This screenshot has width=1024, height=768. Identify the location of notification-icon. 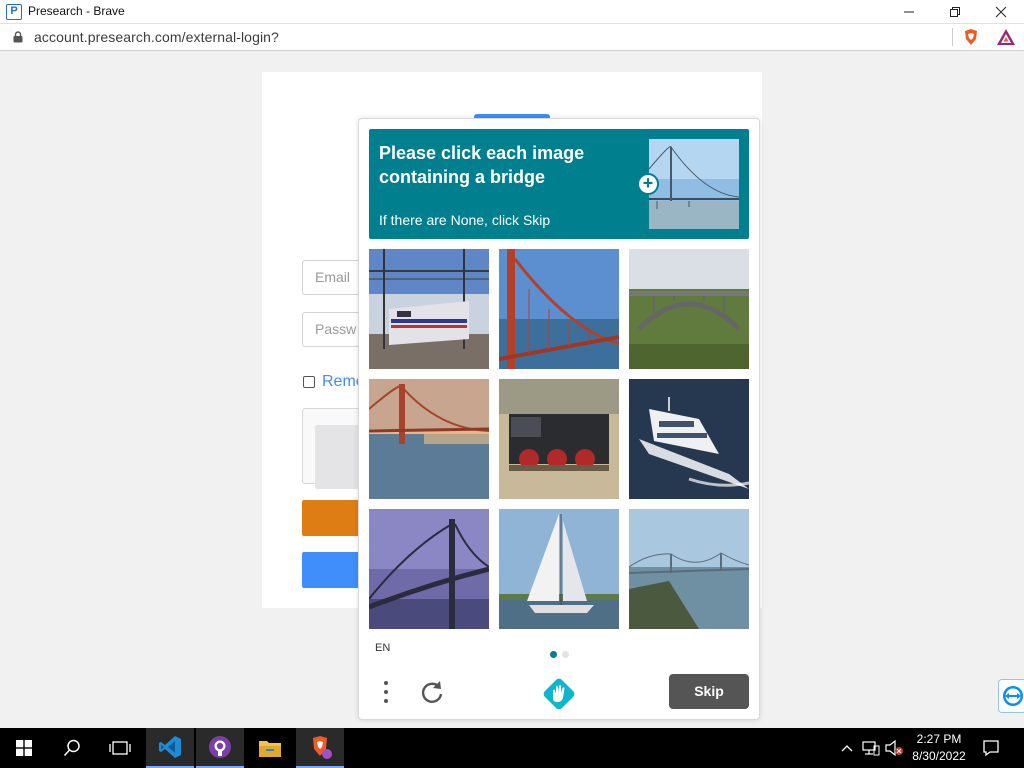
(991, 748).